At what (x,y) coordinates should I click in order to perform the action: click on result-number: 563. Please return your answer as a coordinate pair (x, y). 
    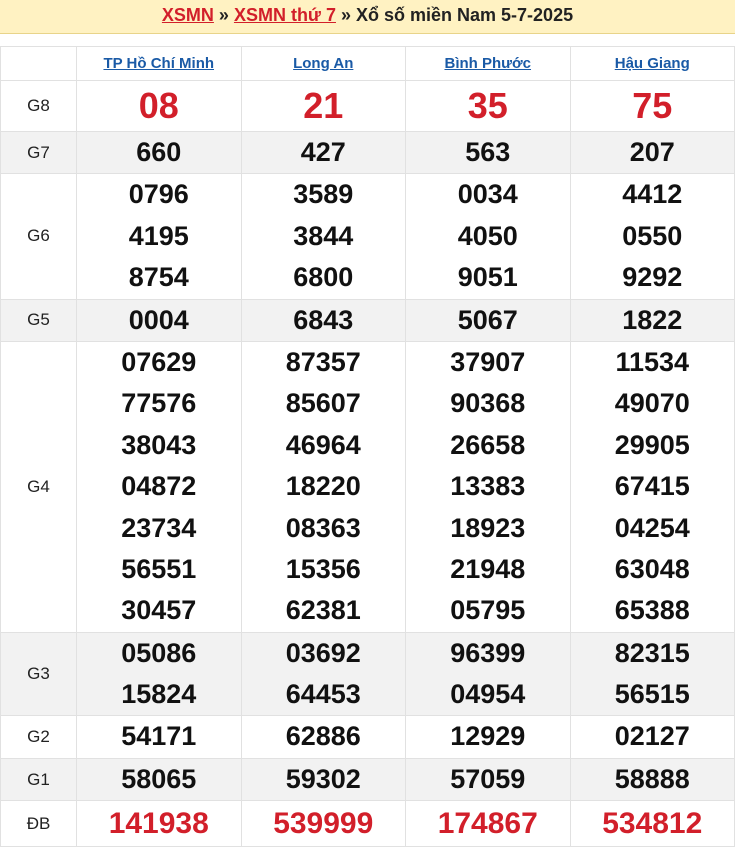
    Looking at the image, I should click on (488, 152).